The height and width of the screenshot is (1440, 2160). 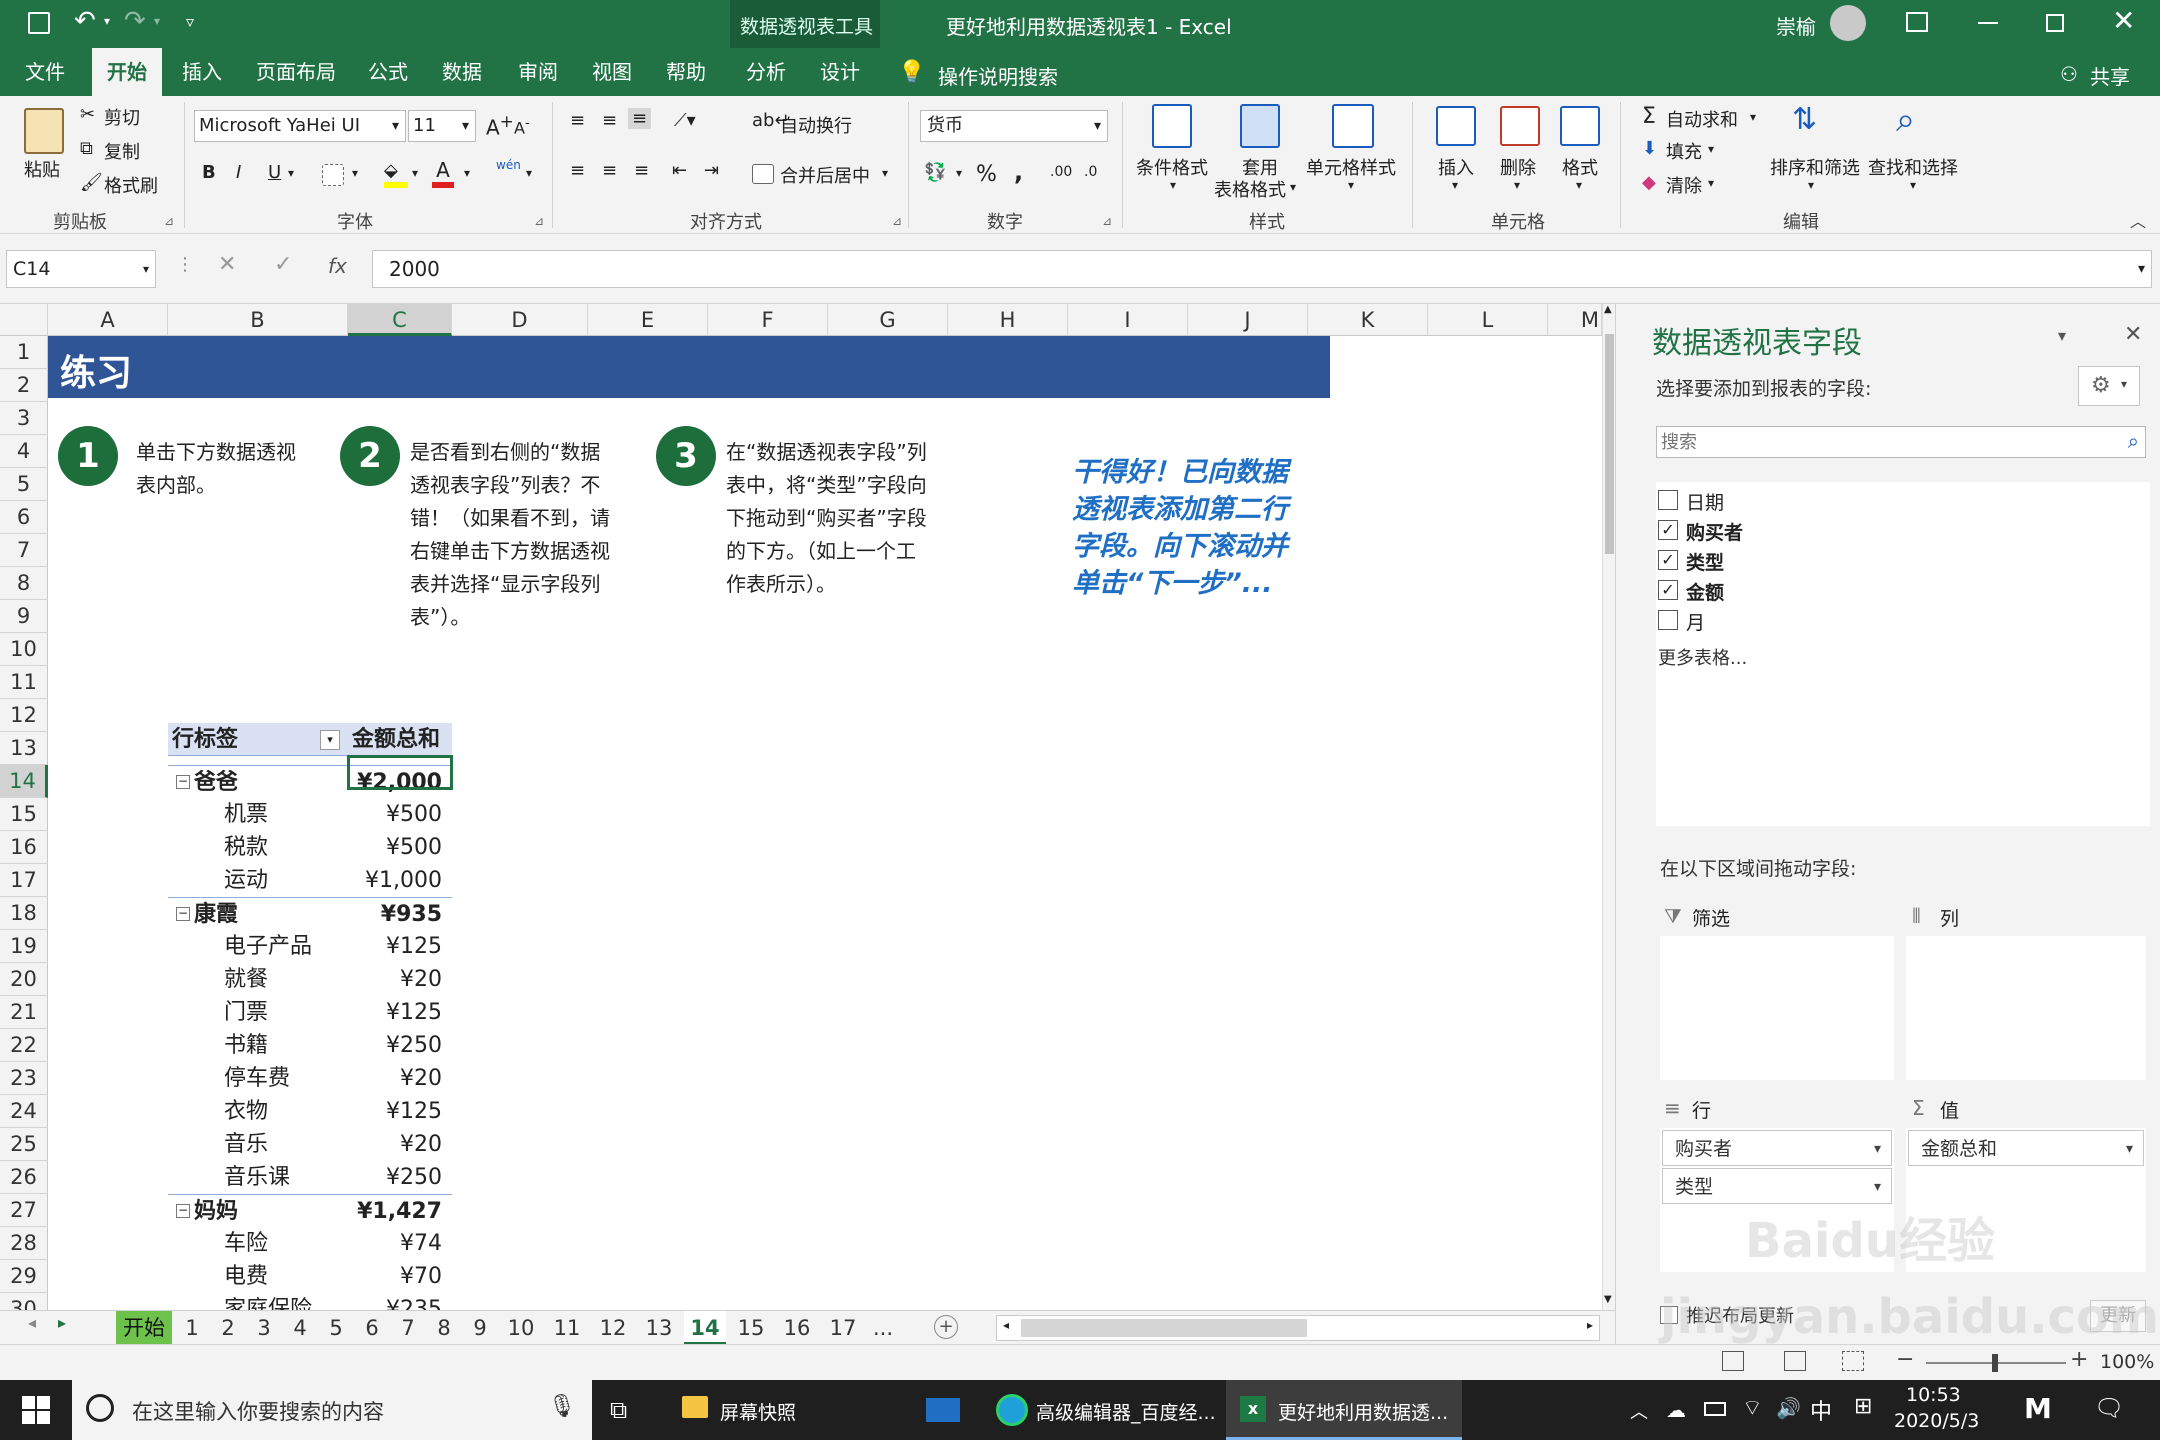 What do you see at coordinates (108, 320) in the screenshot?
I see `col-header-A: A` at bounding box center [108, 320].